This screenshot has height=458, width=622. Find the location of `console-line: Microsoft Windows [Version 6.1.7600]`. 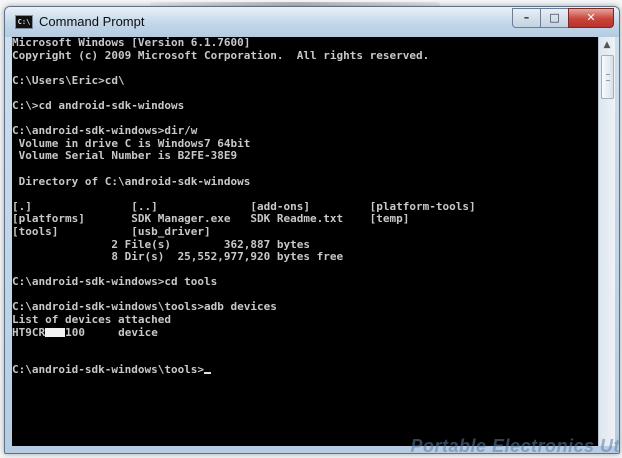

console-line: Microsoft Windows [Version 6.1.7600] is located at coordinates (131, 42).